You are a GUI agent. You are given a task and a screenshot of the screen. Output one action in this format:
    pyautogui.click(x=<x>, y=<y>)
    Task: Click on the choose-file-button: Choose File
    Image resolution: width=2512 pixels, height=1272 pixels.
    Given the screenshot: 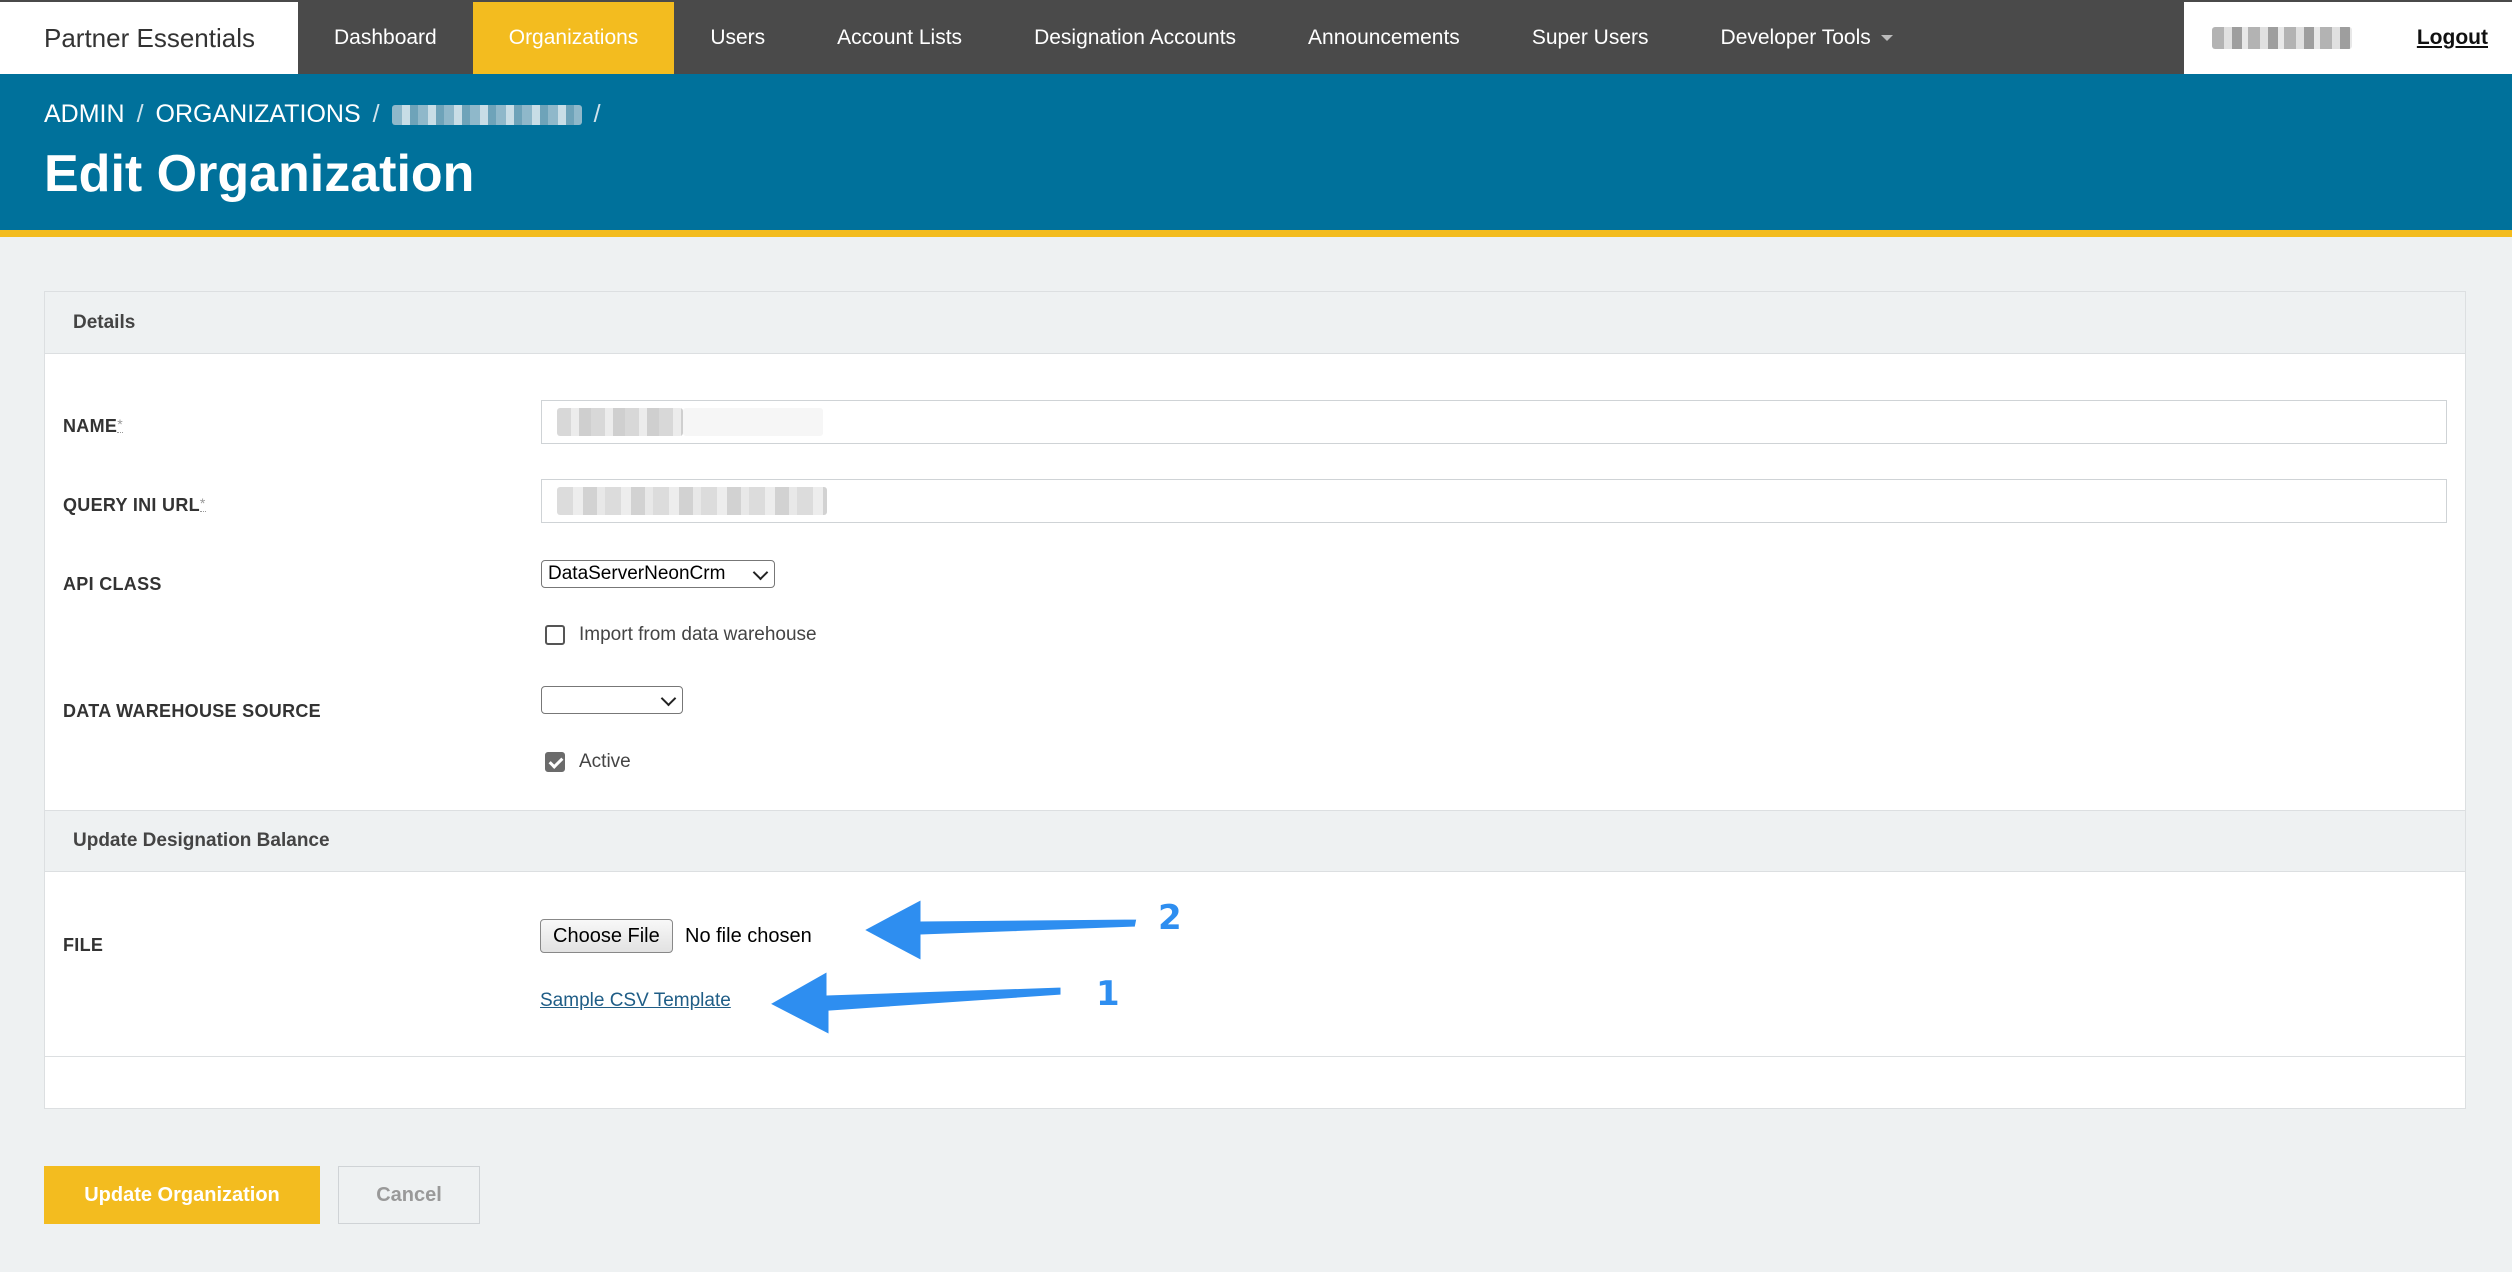 What is the action you would take?
    pyautogui.click(x=606, y=936)
    